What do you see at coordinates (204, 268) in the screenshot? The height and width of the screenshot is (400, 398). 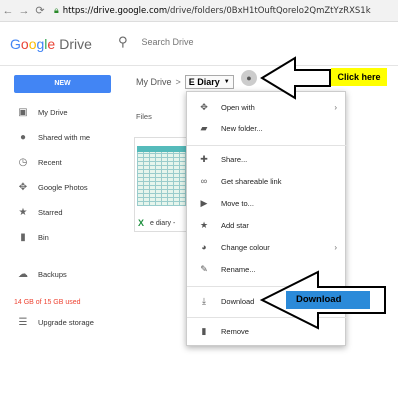 I see `rename-icon: ✎` at bounding box center [204, 268].